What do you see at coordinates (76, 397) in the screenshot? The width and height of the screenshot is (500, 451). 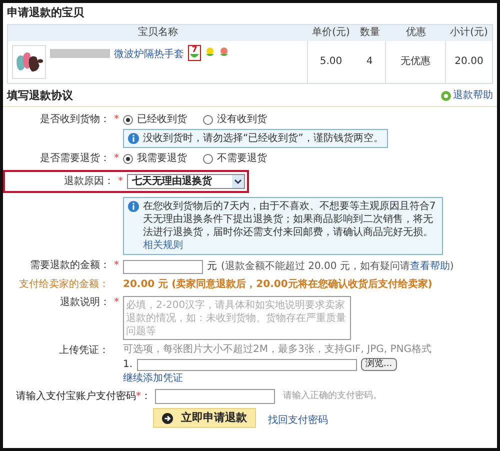 I see `field-label: 请输入支付宝账户支付密码` at bounding box center [76, 397].